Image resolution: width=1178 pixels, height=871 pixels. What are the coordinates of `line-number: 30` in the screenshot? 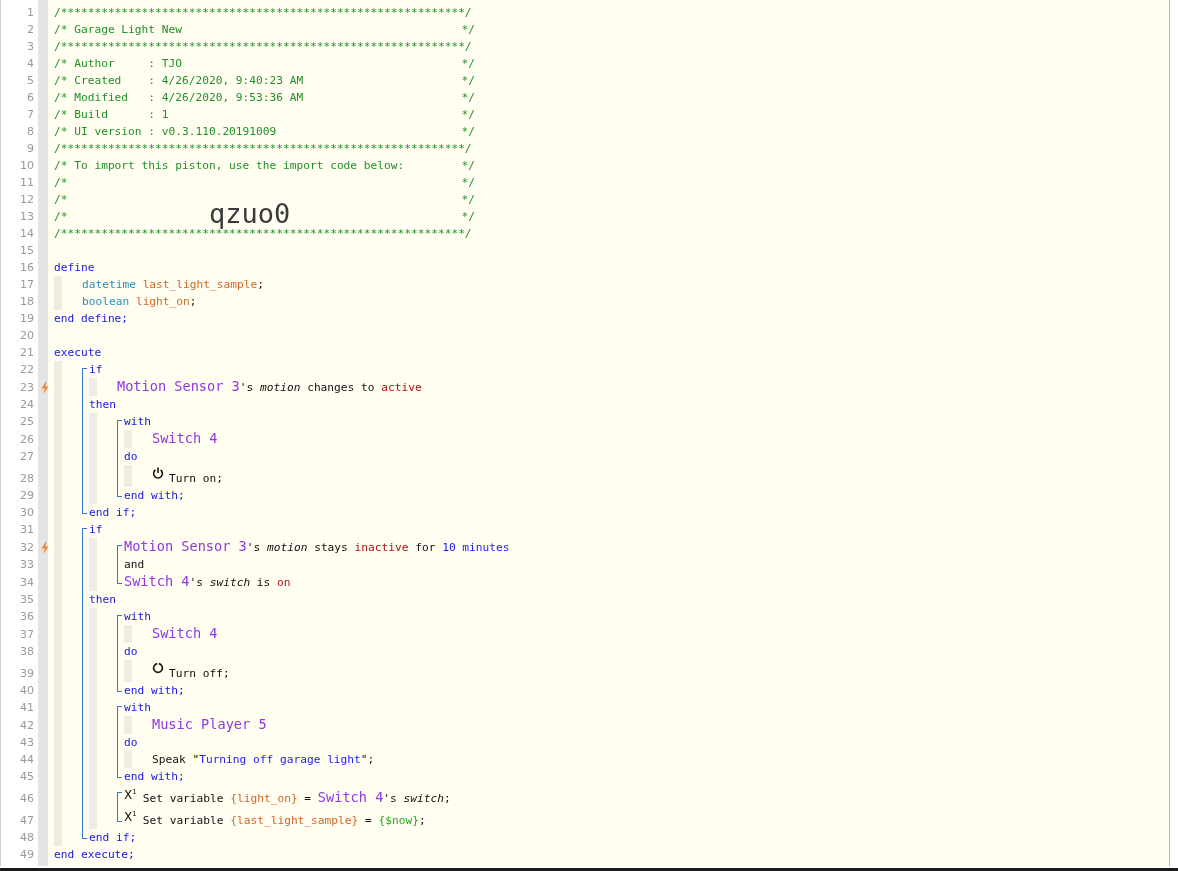 It's located at (26, 513).